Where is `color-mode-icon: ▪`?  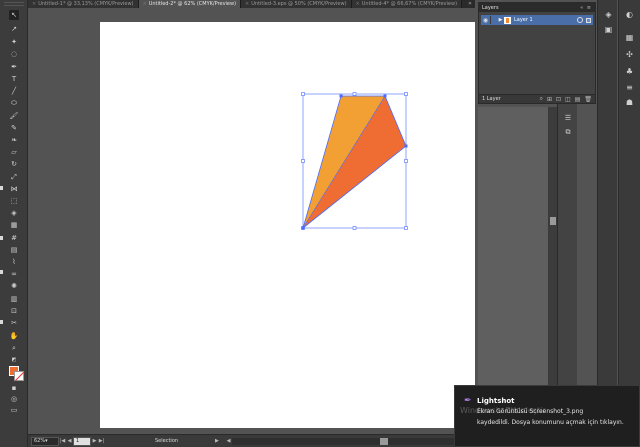
color-mode-icon: ▪ is located at coordinates (14, 388).